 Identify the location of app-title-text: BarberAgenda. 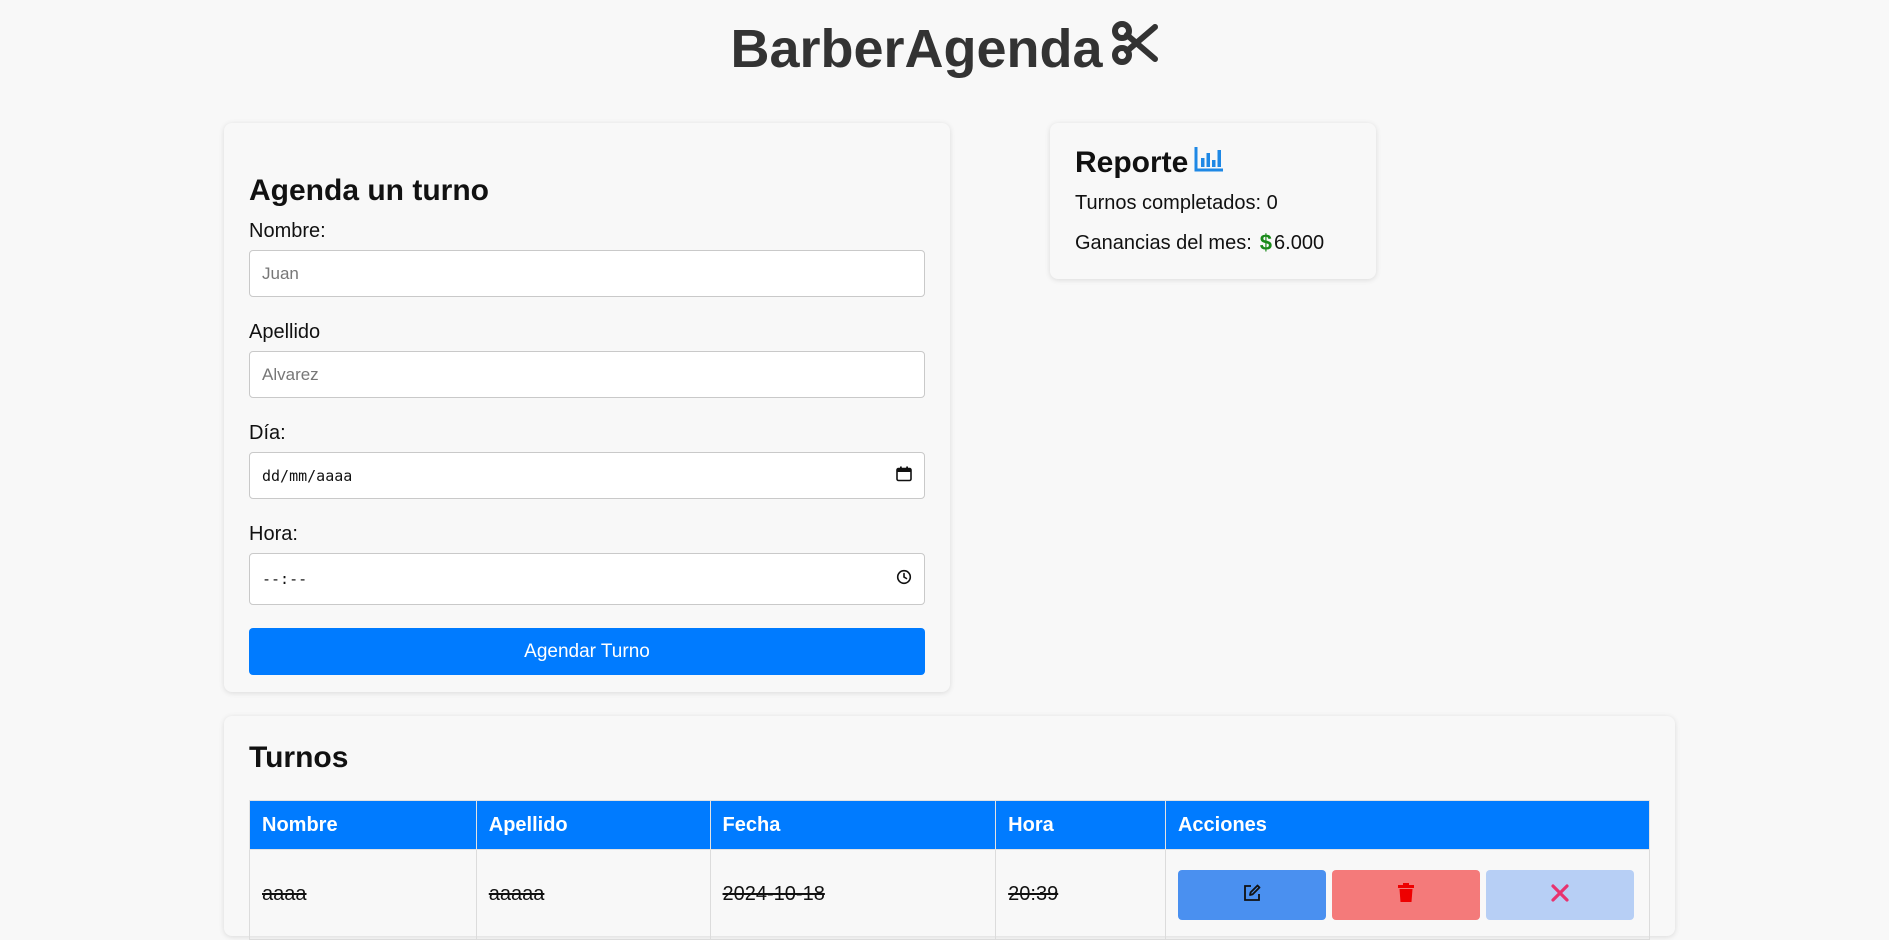
(916, 49).